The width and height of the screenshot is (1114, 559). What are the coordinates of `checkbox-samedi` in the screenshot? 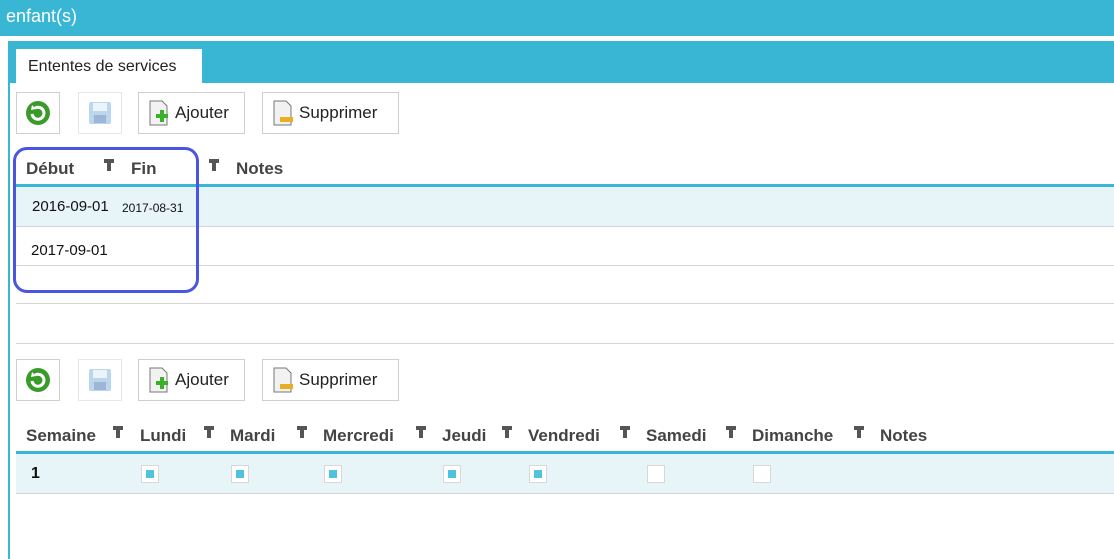 It's located at (656, 474).